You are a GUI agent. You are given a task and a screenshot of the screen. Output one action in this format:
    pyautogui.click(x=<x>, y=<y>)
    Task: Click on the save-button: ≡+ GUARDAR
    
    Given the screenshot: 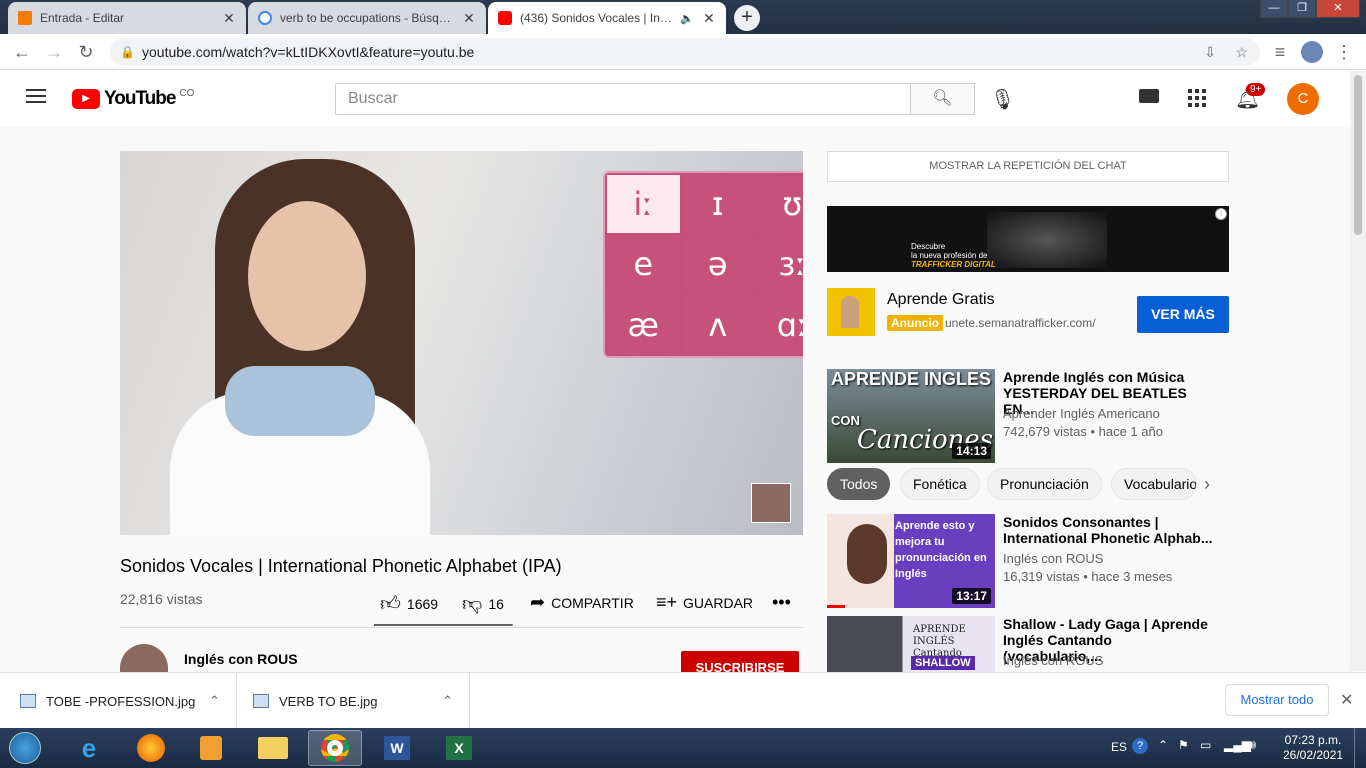 What is the action you would take?
    pyautogui.click(x=704, y=602)
    